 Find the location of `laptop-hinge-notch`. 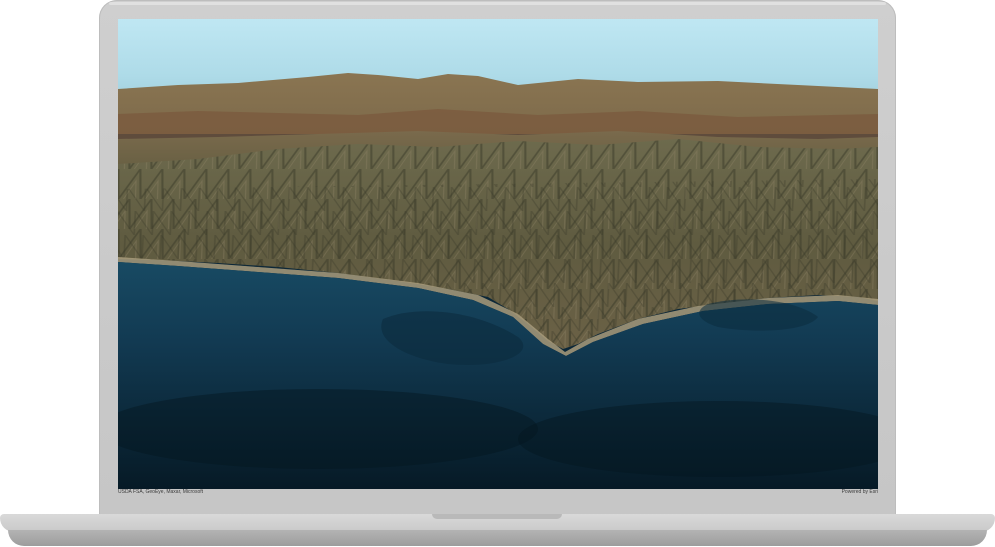

laptop-hinge-notch is located at coordinates (497, 516).